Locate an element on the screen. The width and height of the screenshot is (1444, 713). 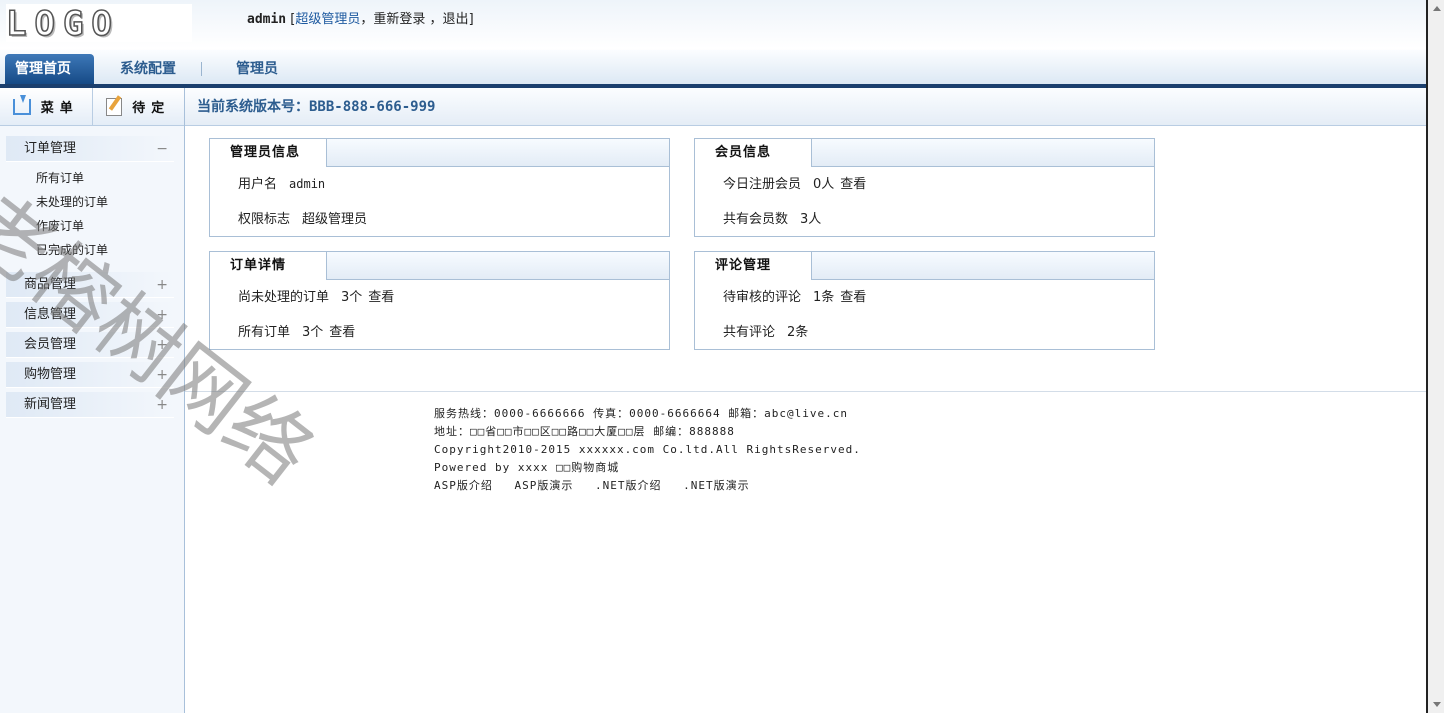
menu-title-info: 信息管理 + is located at coordinates (90, 315).